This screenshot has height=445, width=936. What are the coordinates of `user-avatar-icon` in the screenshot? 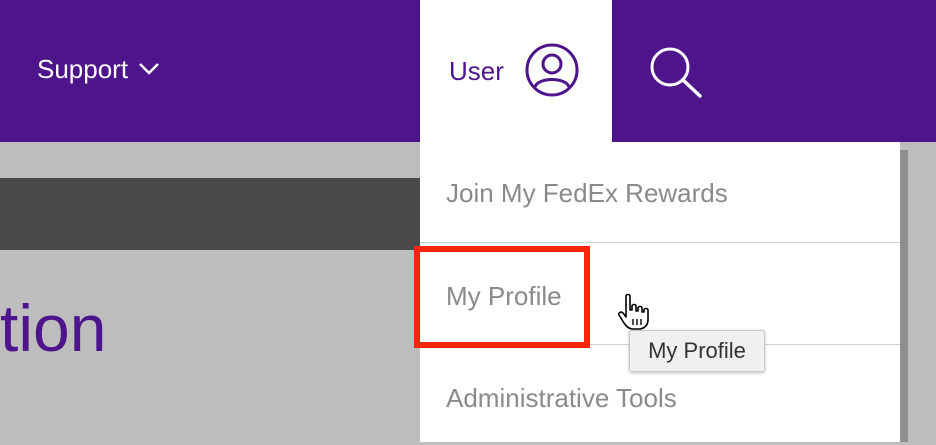 It's located at (552, 70).